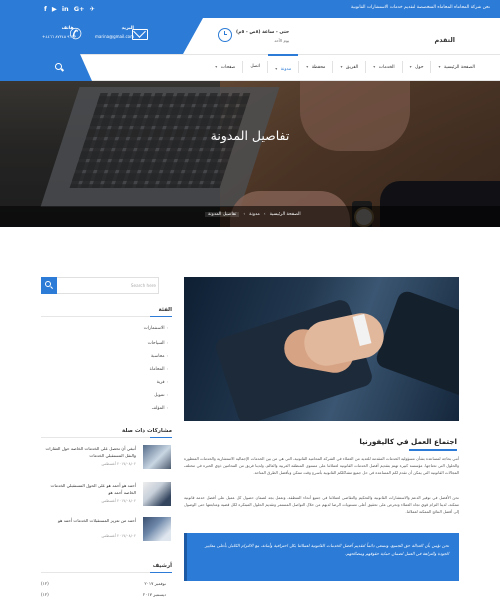 The image size is (500, 600). I want to click on youtube-icon: ▶, so click(54, 9).